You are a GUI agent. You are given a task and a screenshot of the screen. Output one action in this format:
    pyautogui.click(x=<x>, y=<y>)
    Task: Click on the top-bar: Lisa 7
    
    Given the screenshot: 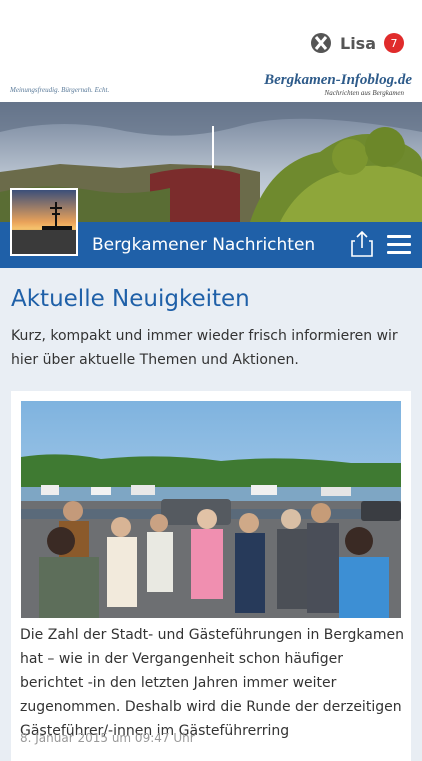 What is the action you would take?
    pyautogui.click(x=211, y=33)
    